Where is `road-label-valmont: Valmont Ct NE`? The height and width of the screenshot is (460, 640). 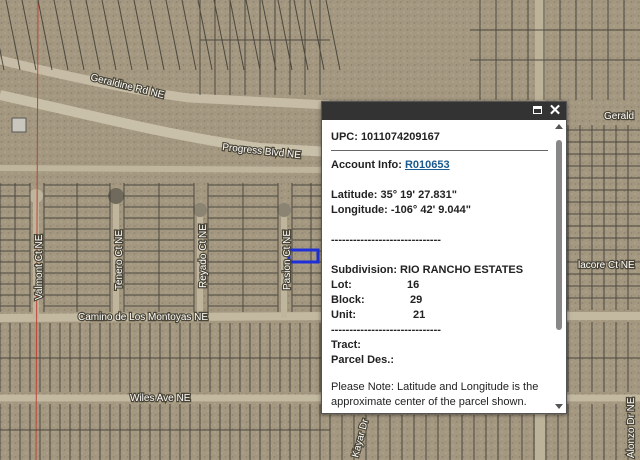
road-label-valmont: Valmont Ct NE is located at coordinates (39, 267).